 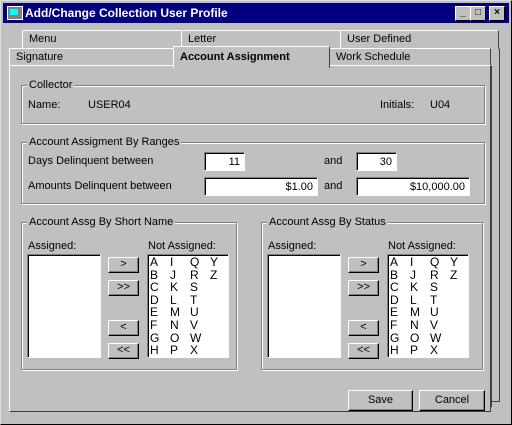 What do you see at coordinates (304, 306) in the screenshot?
I see `status-assigned-list` at bounding box center [304, 306].